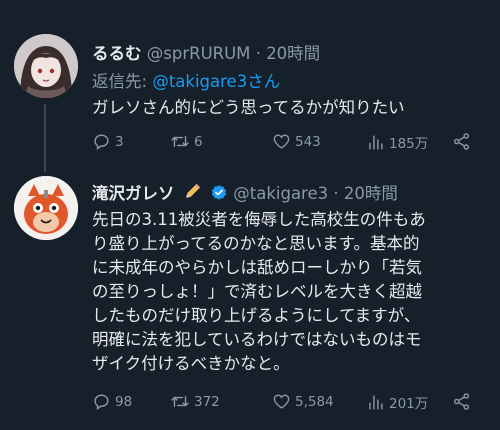 This screenshot has width=500, height=430. I want to click on views-button: 201万, so click(397, 402).